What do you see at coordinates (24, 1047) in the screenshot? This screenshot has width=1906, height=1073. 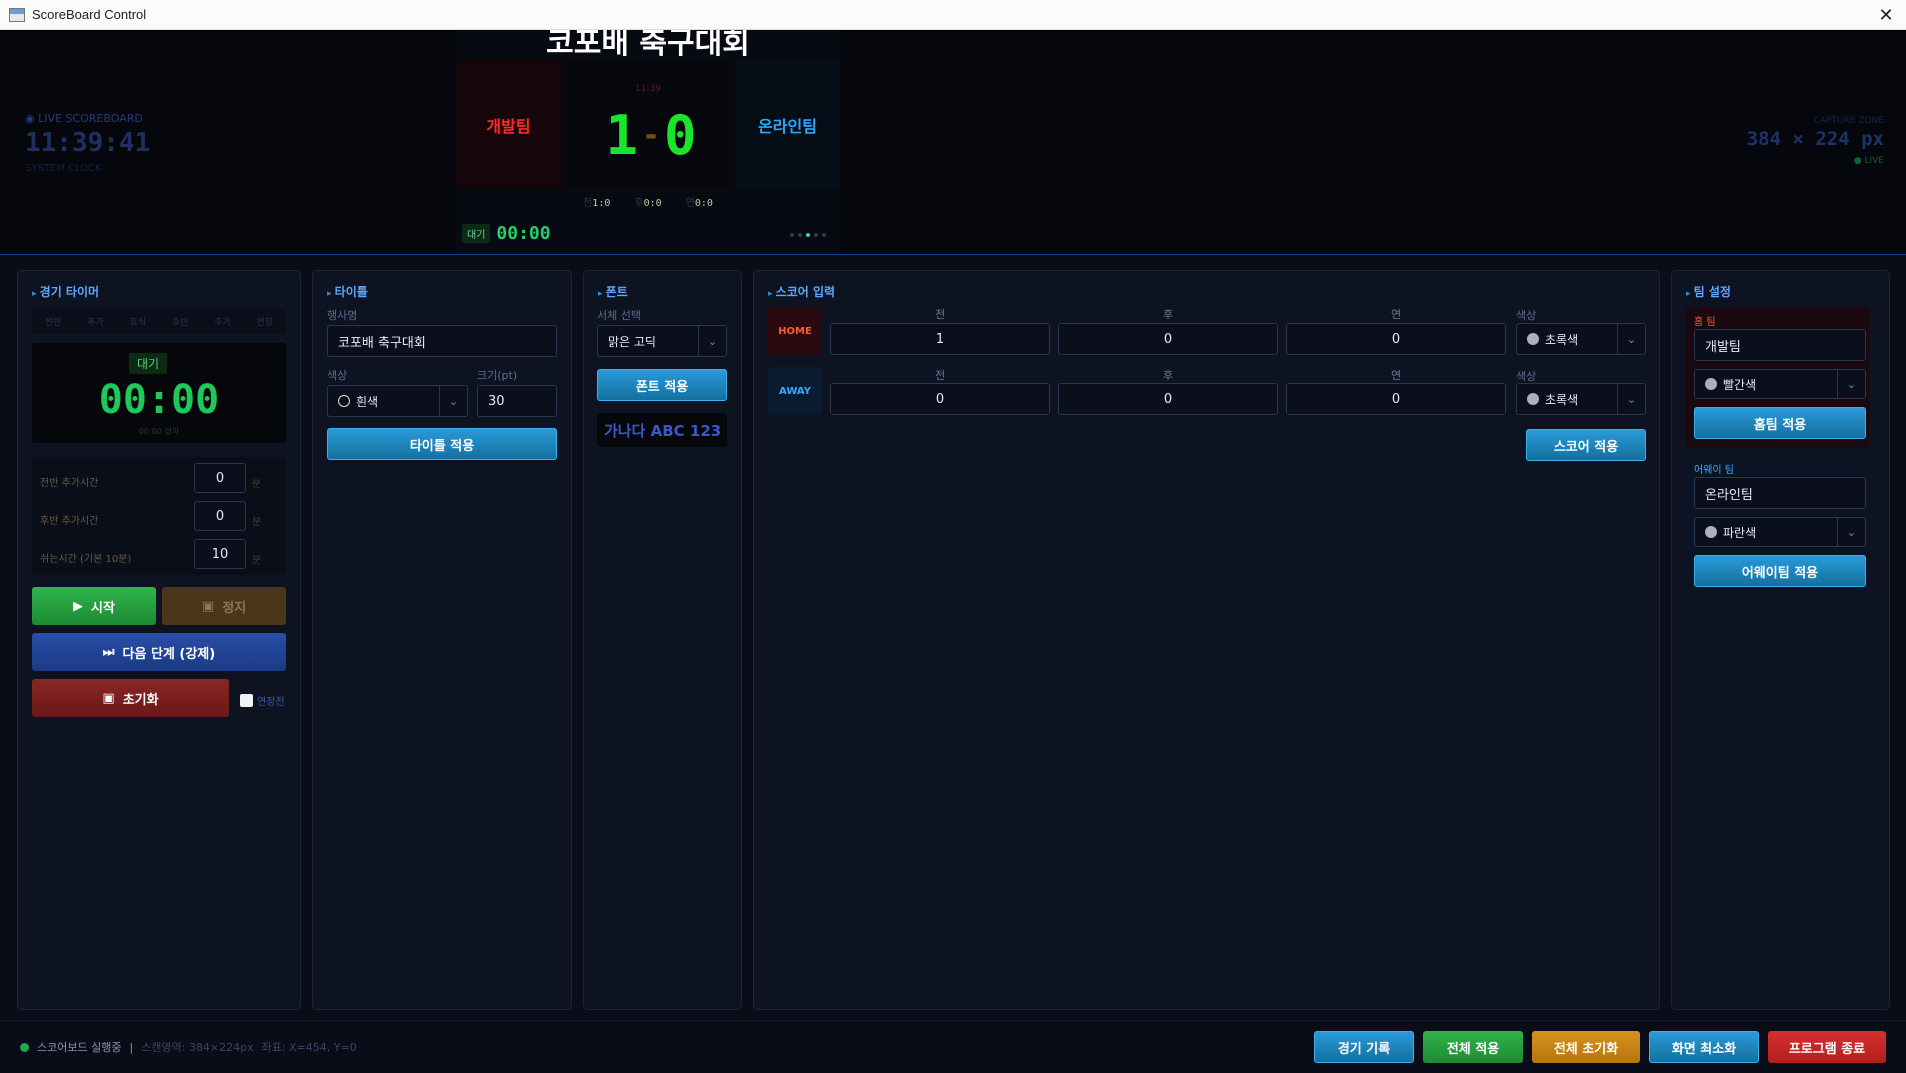 I see `status-led-icon` at bounding box center [24, 1047].